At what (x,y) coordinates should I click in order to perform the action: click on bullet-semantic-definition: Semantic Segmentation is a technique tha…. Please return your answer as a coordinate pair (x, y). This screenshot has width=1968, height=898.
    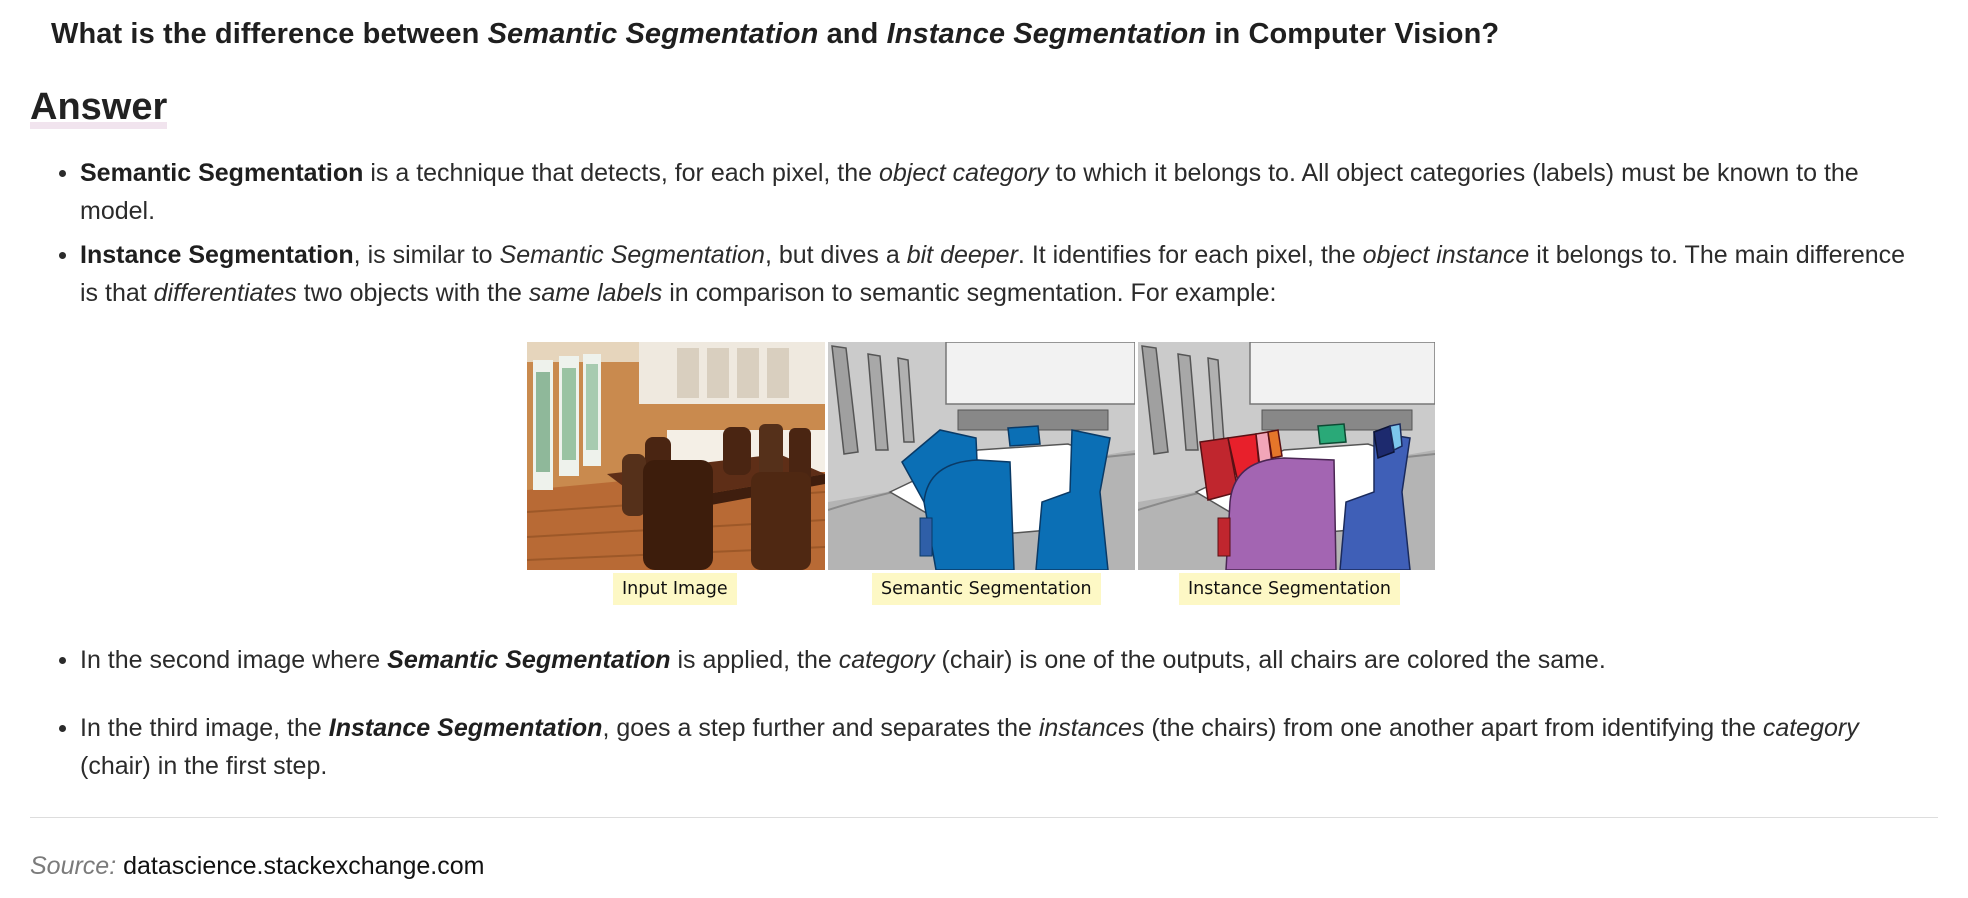
    Looking at the image, I should click on (984, 192).